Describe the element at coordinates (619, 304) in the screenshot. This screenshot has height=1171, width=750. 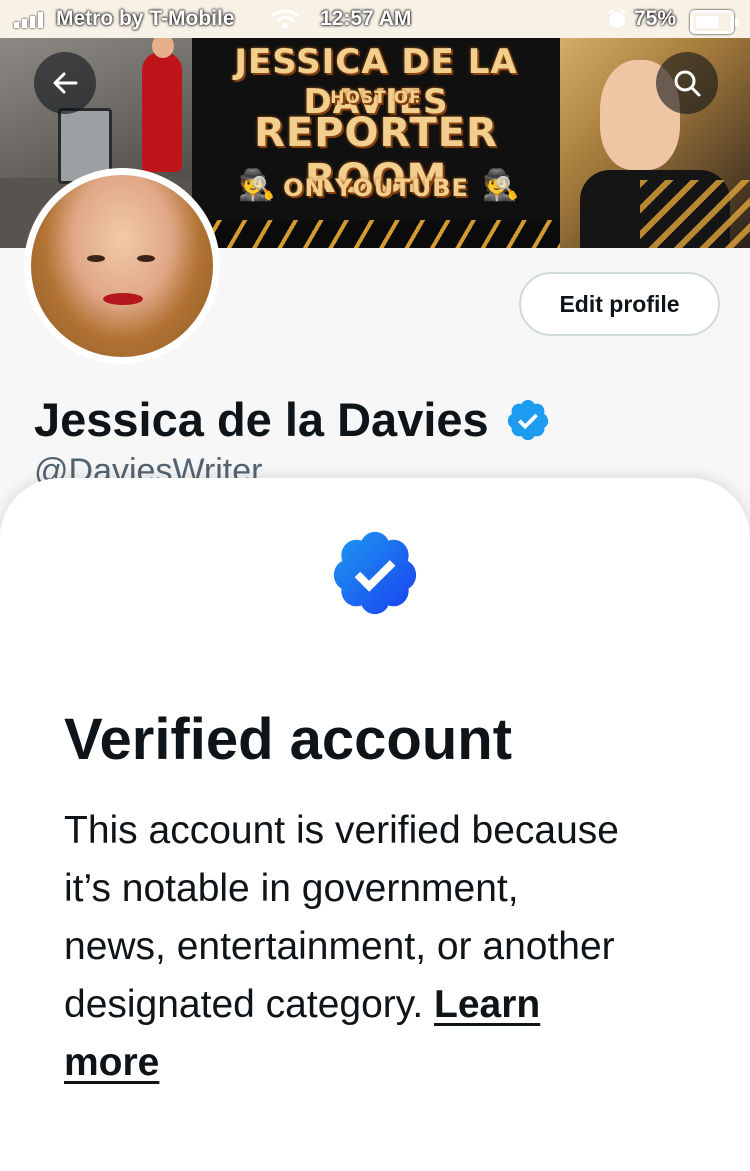
I see `edit-profile-button: Edit profile` at that location.